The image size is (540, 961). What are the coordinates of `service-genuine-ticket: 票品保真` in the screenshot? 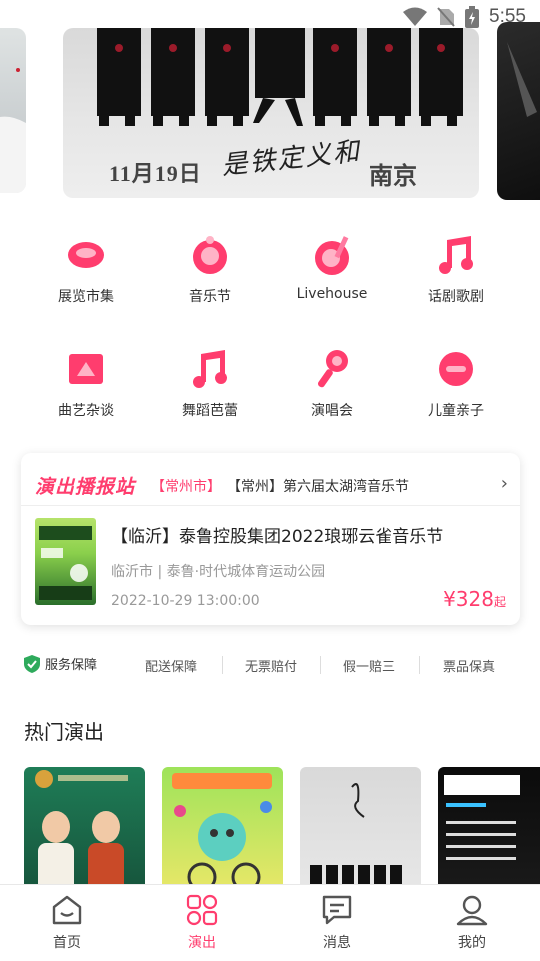 It's located at (469, 667).